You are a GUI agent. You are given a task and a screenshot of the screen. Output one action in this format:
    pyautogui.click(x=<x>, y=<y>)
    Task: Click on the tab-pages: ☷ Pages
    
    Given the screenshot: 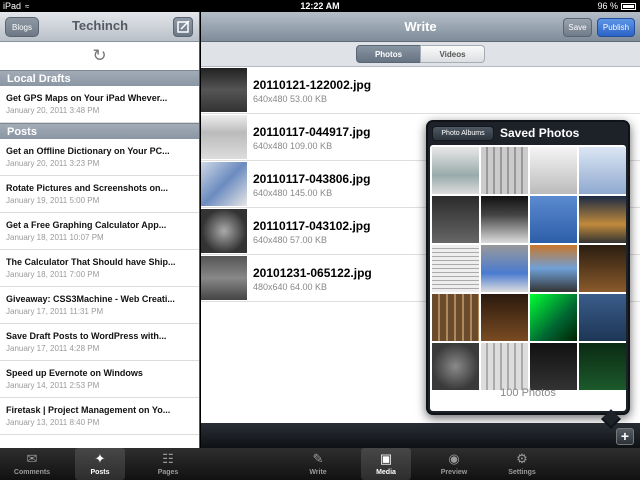 What is the action you would take?
    pyautogui.click(x=168, y=464)
    